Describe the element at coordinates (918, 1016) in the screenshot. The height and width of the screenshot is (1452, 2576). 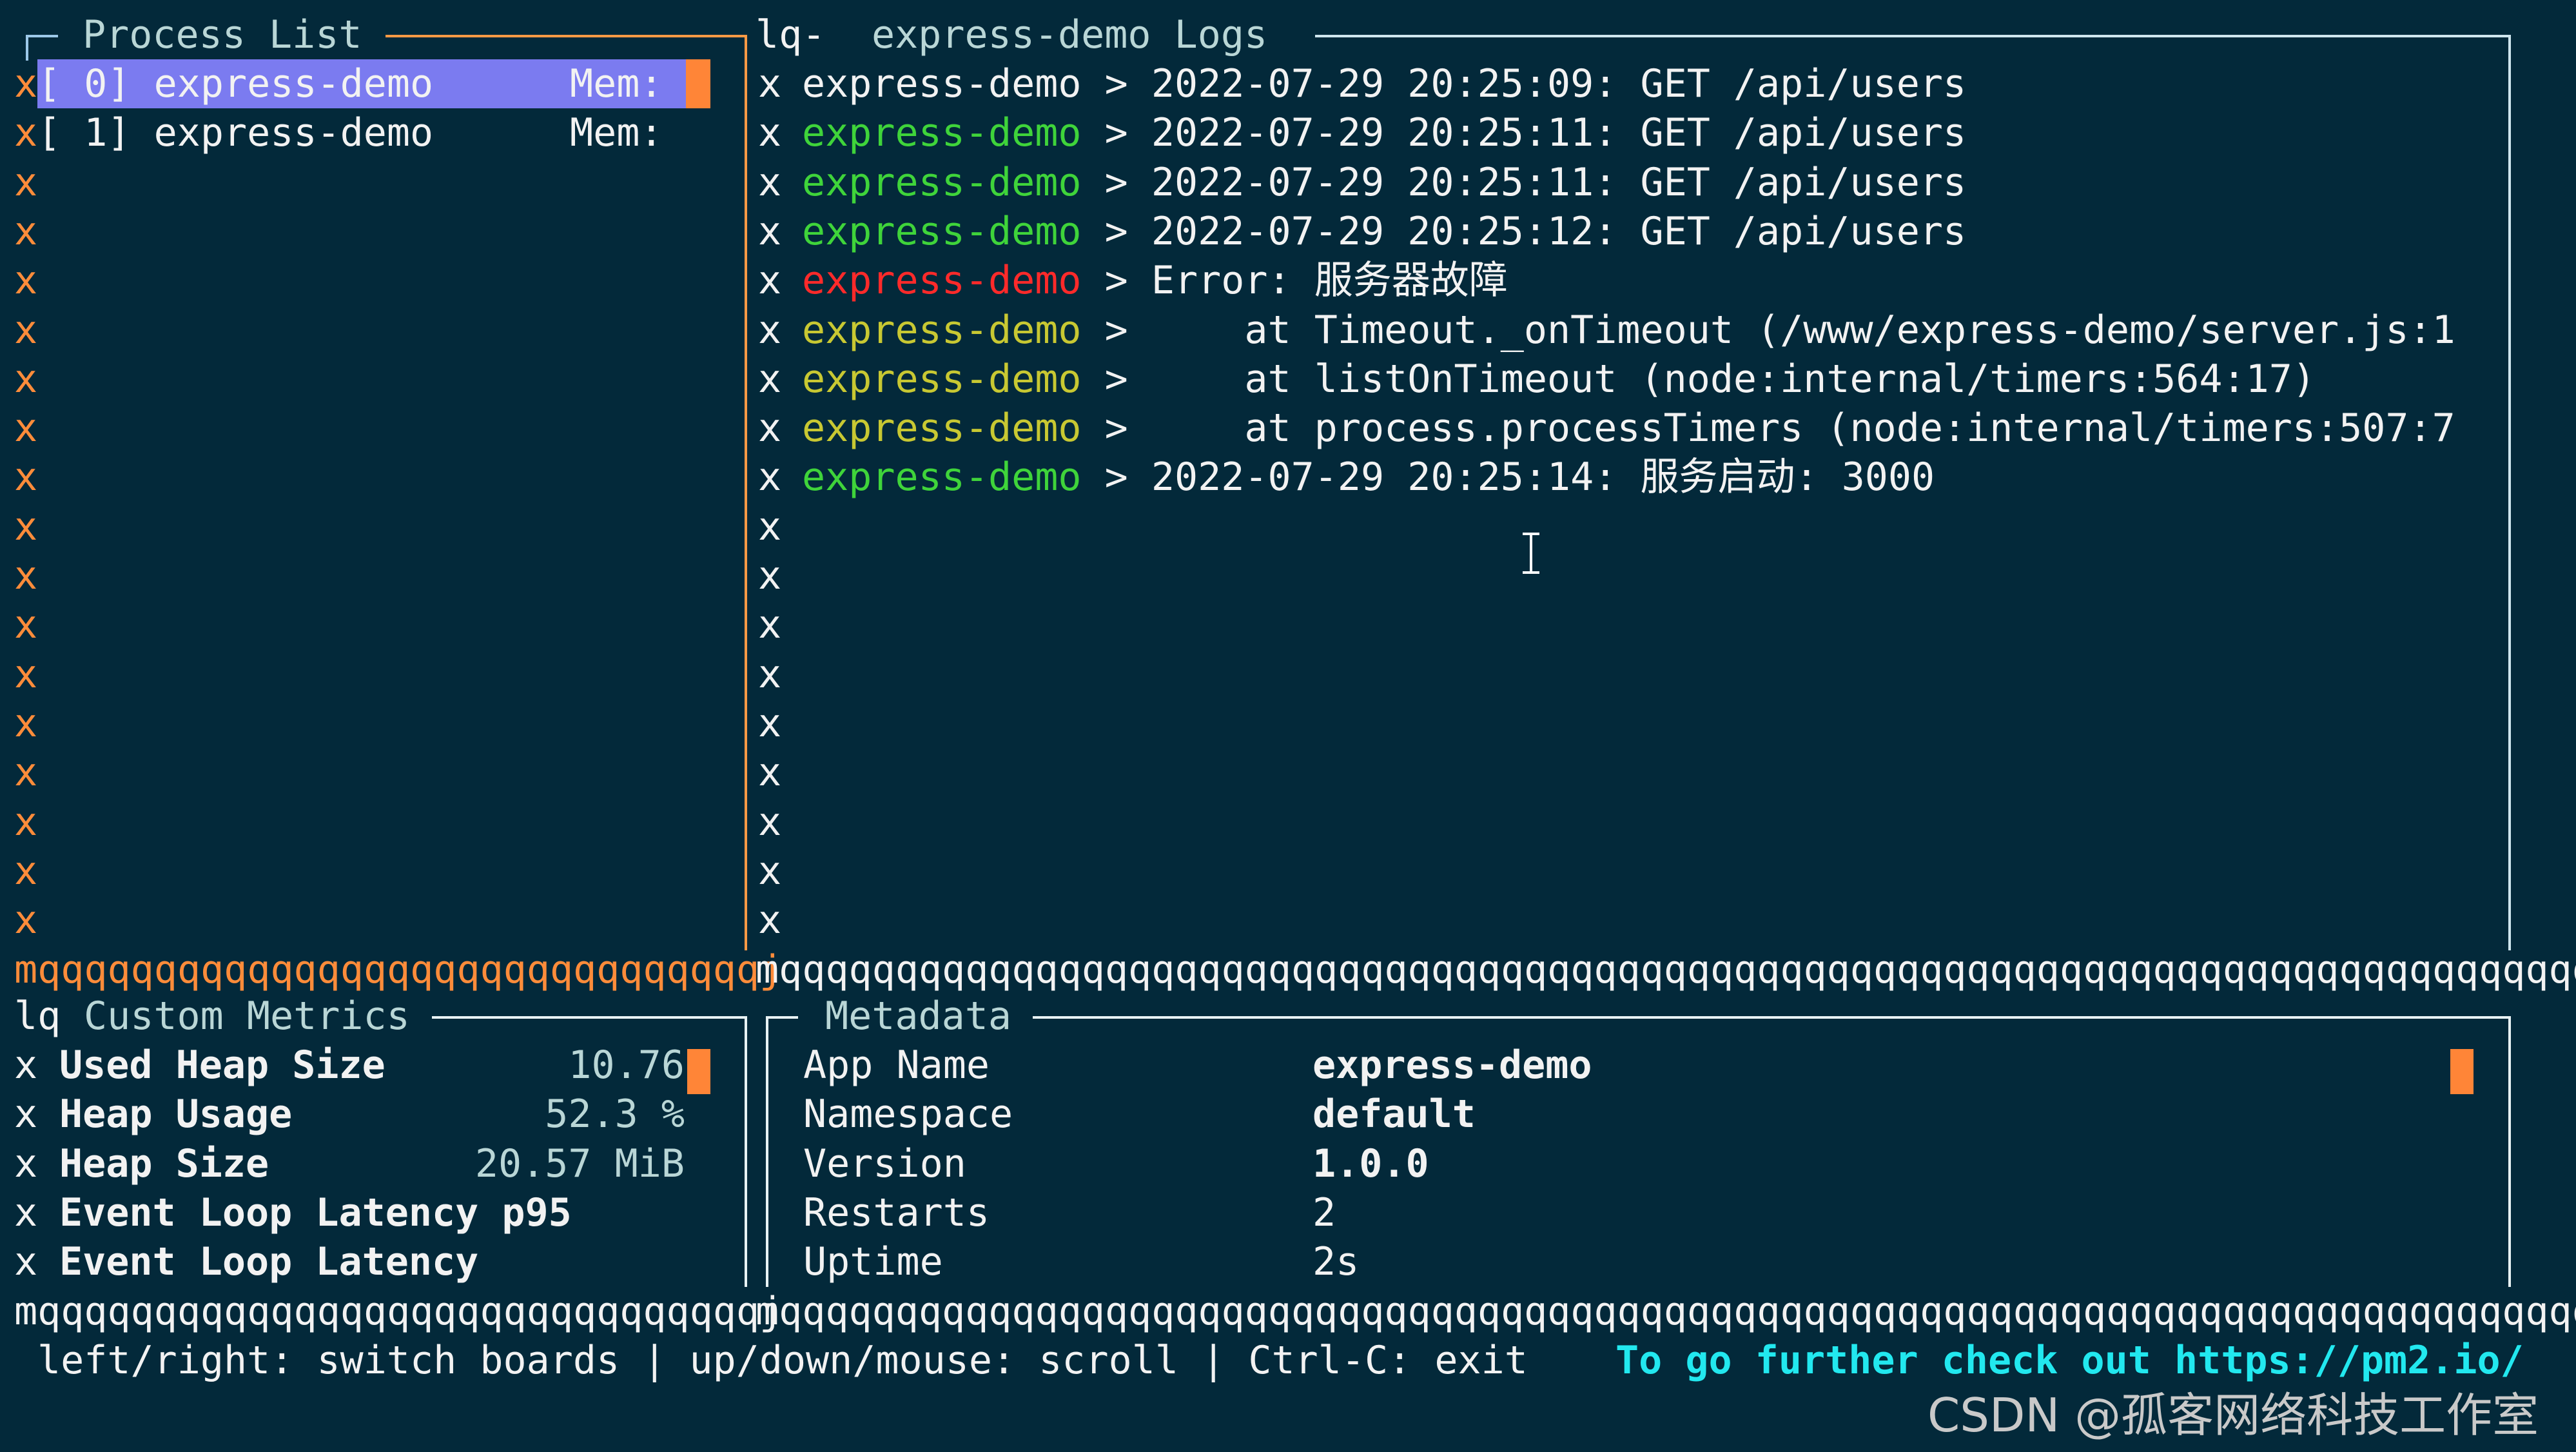
I see `metadata-title: Metadata` at that location.